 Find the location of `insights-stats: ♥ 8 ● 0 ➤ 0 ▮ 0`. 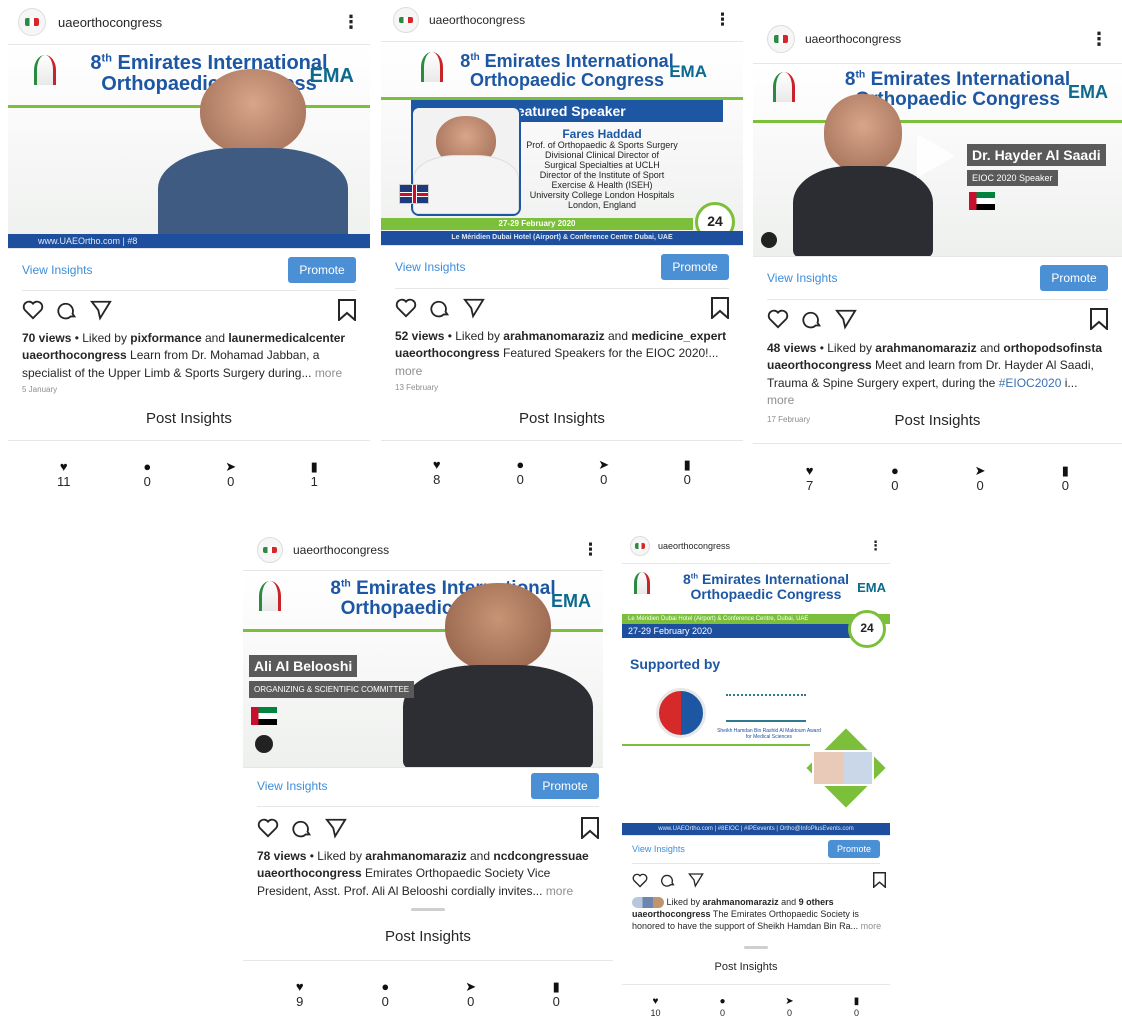

insights-stats: ♥ 8 ● 0 ➤ 0 ▮ 0 is located at coordinates (562, 473).